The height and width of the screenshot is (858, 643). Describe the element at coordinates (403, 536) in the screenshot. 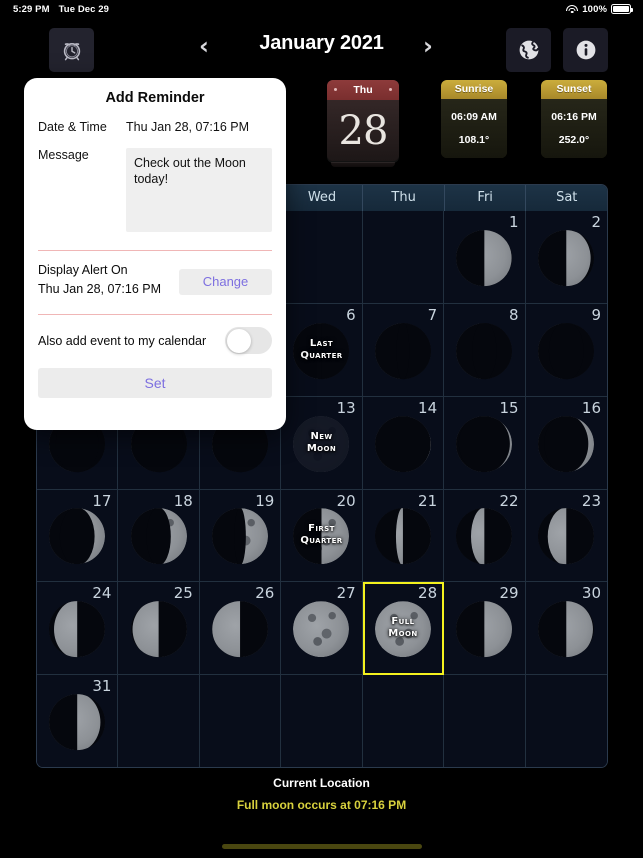

I see `calendar-day-21: 21` at that location.